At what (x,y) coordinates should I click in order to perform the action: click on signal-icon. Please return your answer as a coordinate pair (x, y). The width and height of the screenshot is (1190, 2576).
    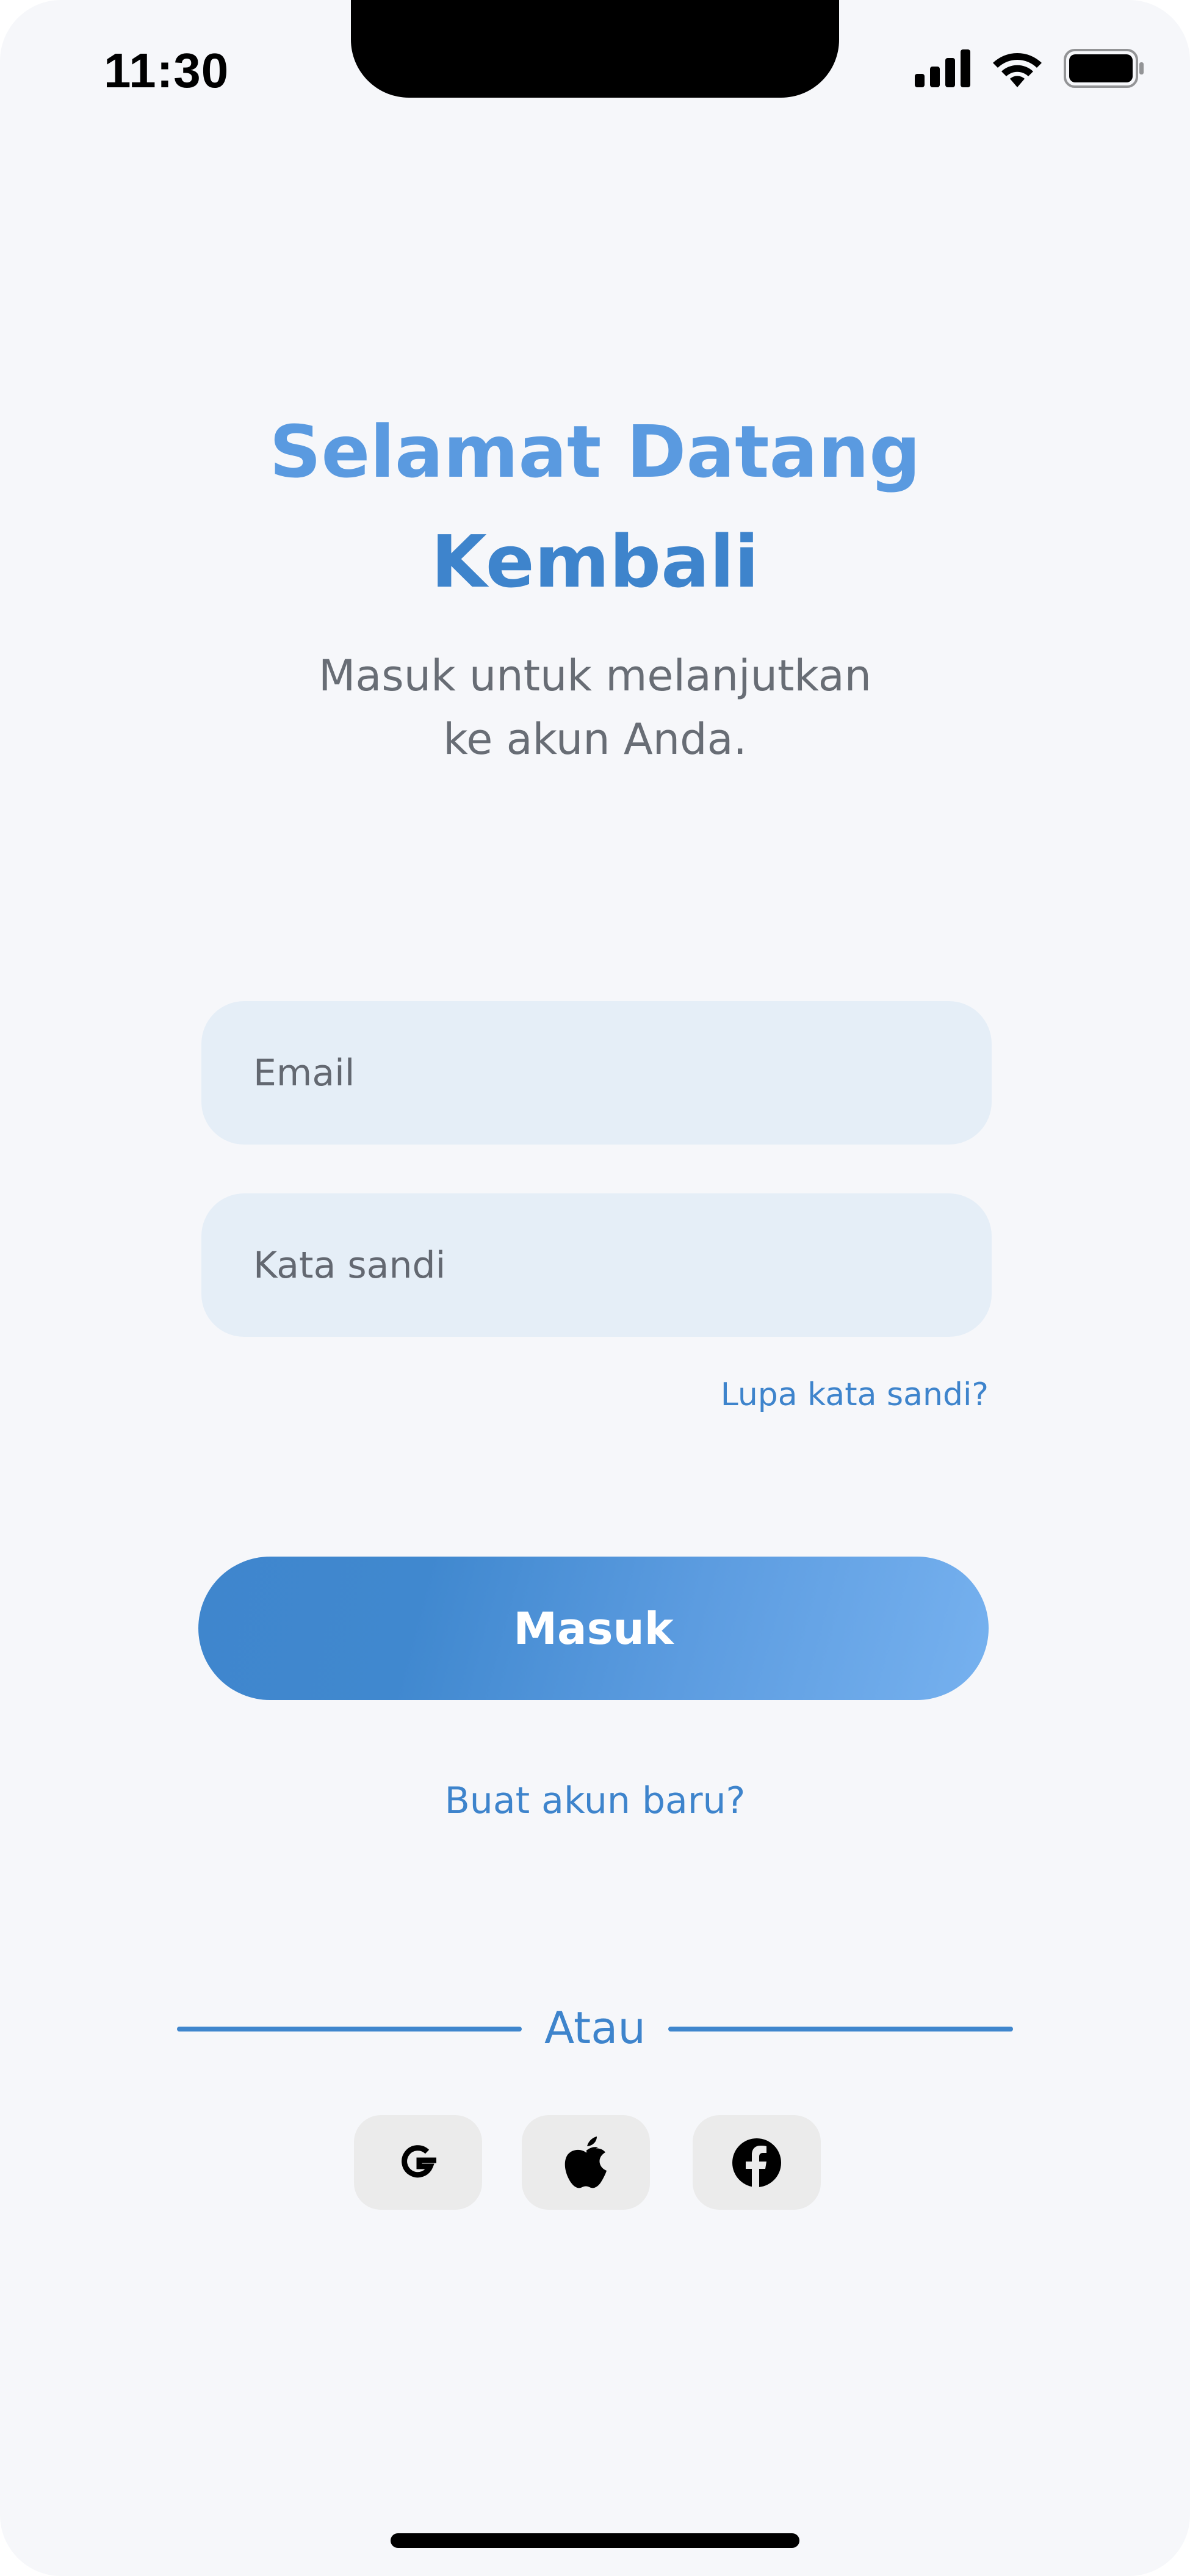
    Looking at the image, I should click on (943, 68).